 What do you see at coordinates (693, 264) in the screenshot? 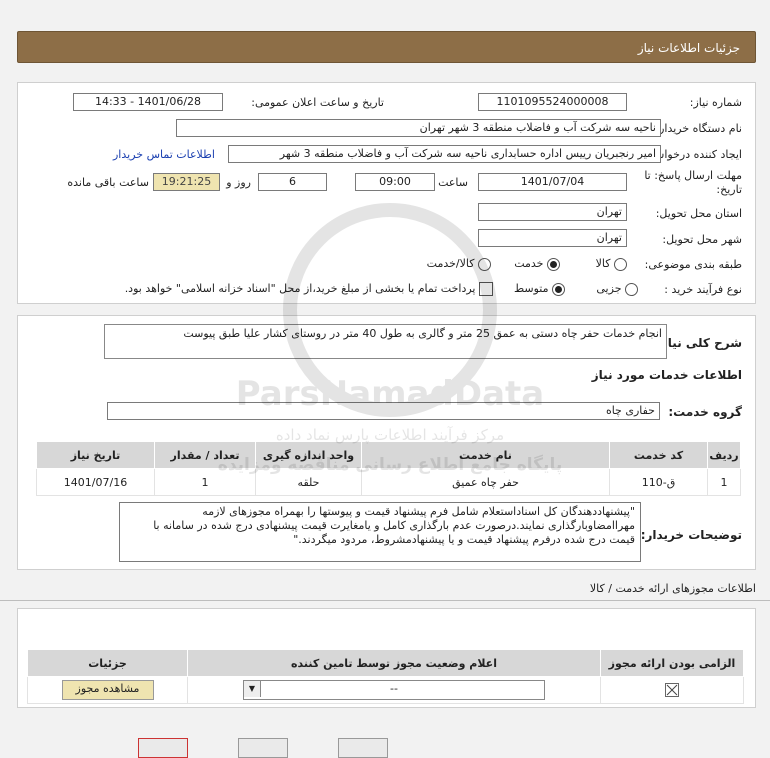
I see `category-label: طبقه بندی موضوعی:` at bounding box center [693, 264].